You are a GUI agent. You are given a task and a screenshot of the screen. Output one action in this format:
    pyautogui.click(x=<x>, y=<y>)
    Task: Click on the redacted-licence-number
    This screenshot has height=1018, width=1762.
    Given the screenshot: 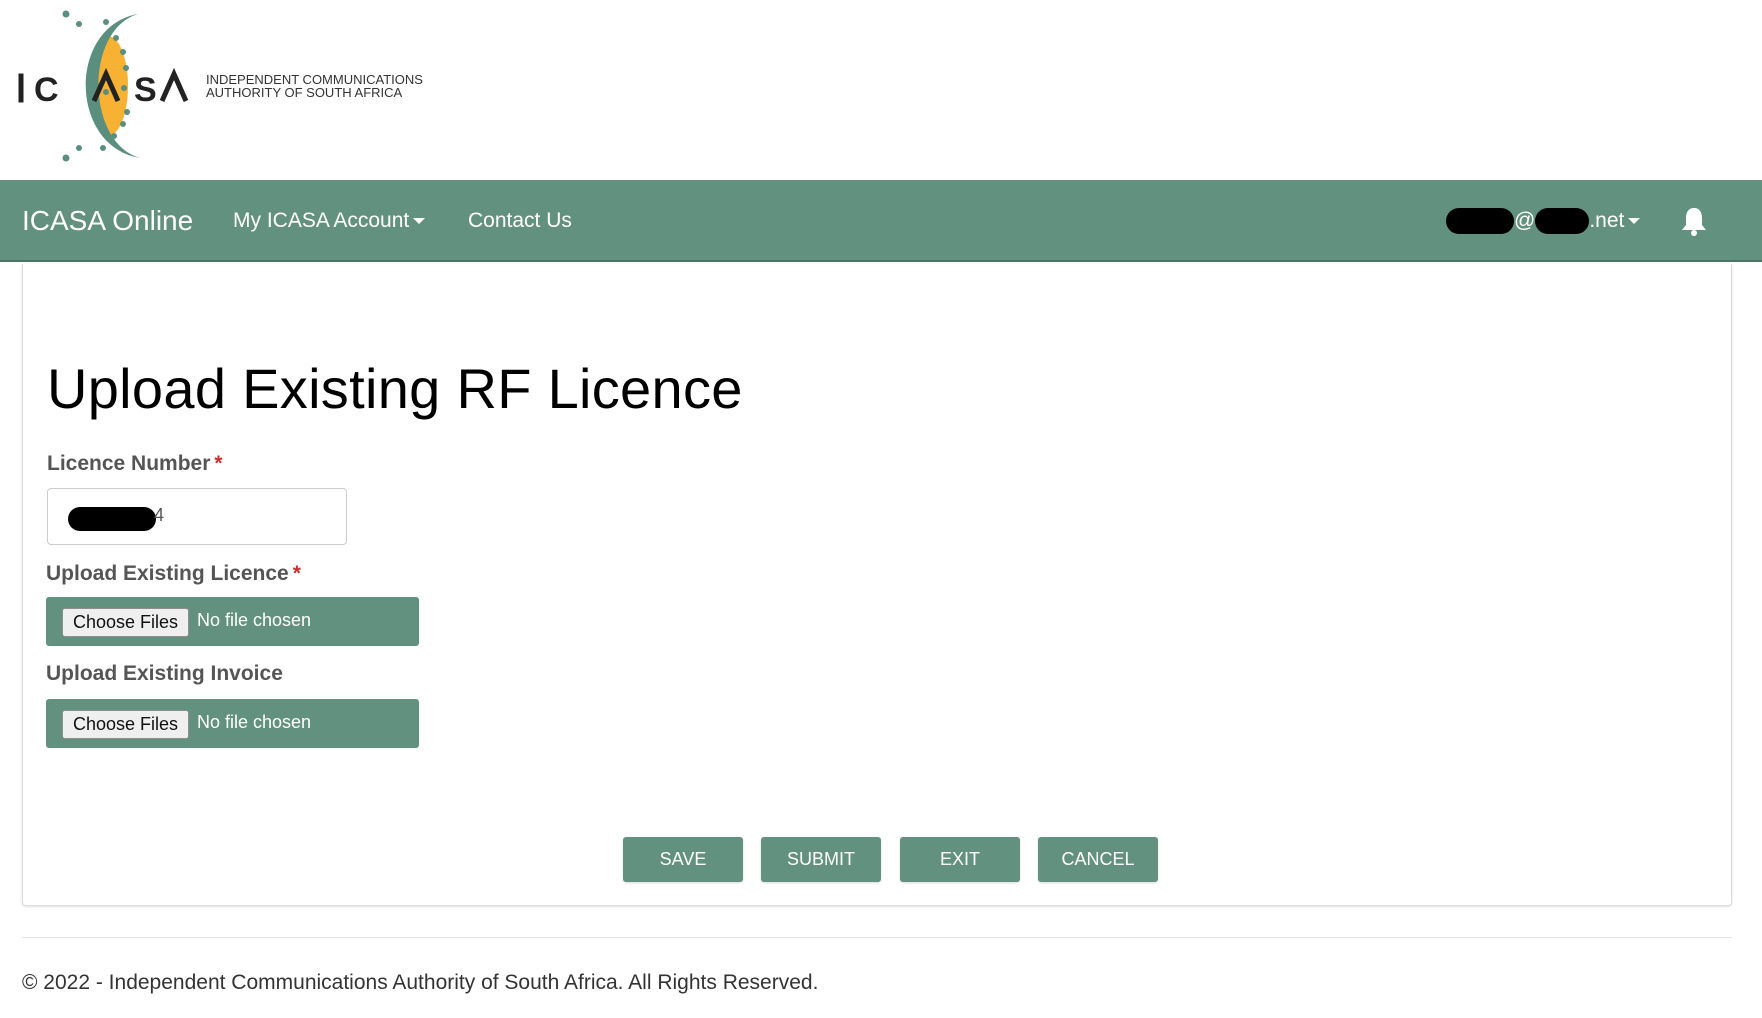 What is the action you would take?
    pyautogui.click(x=112, y=519)
    